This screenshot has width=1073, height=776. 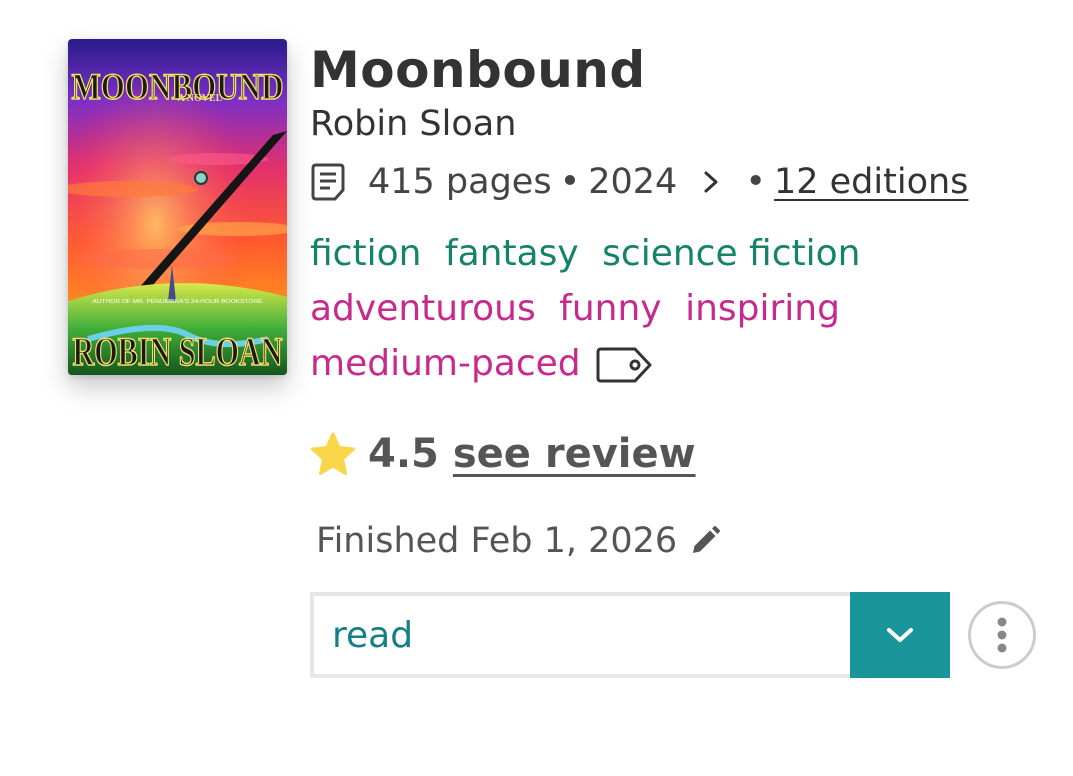 What do you see at coordinates (178, 351) in the screenshot?
I see `cover-author-text: ROBIN SLOAN` at bounding box center [178, 351].